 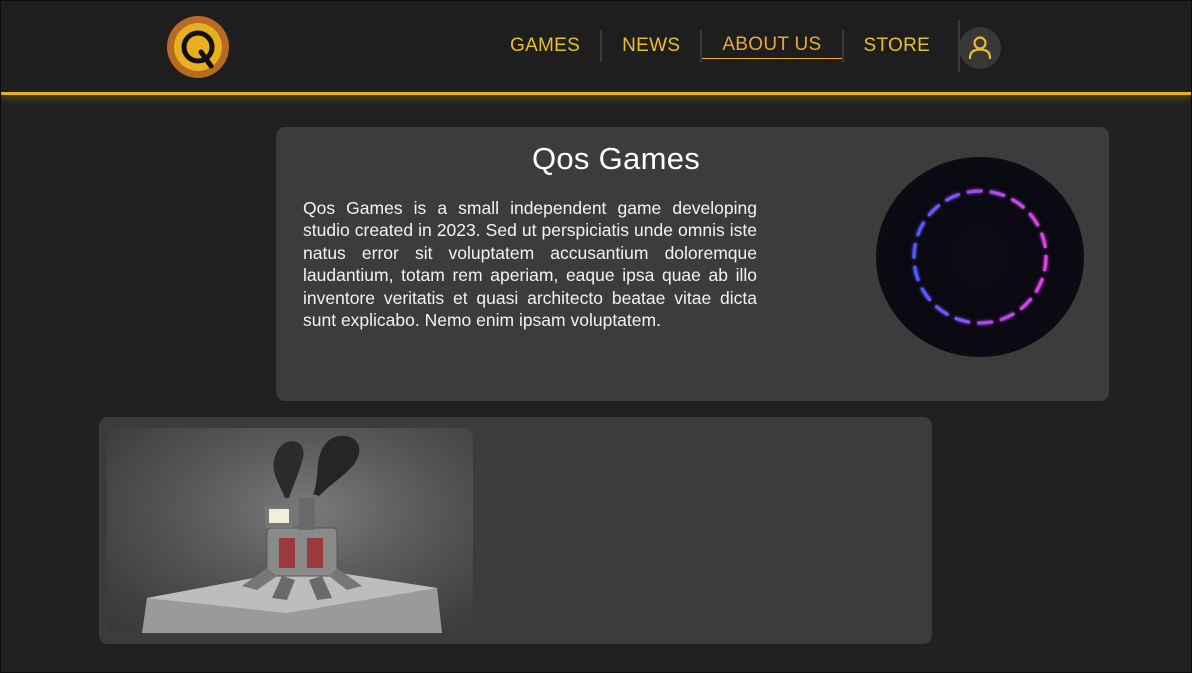 I want to click on user-account-button, so click(x=980, y=48).